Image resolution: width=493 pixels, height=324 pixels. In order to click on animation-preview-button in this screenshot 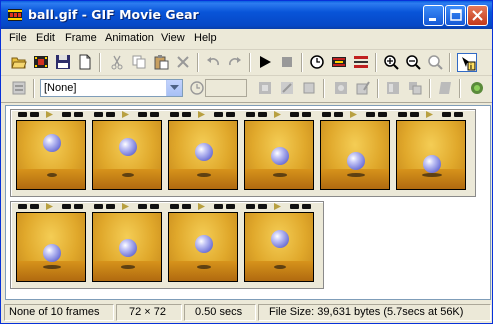, I will do `click(415, 88)`.